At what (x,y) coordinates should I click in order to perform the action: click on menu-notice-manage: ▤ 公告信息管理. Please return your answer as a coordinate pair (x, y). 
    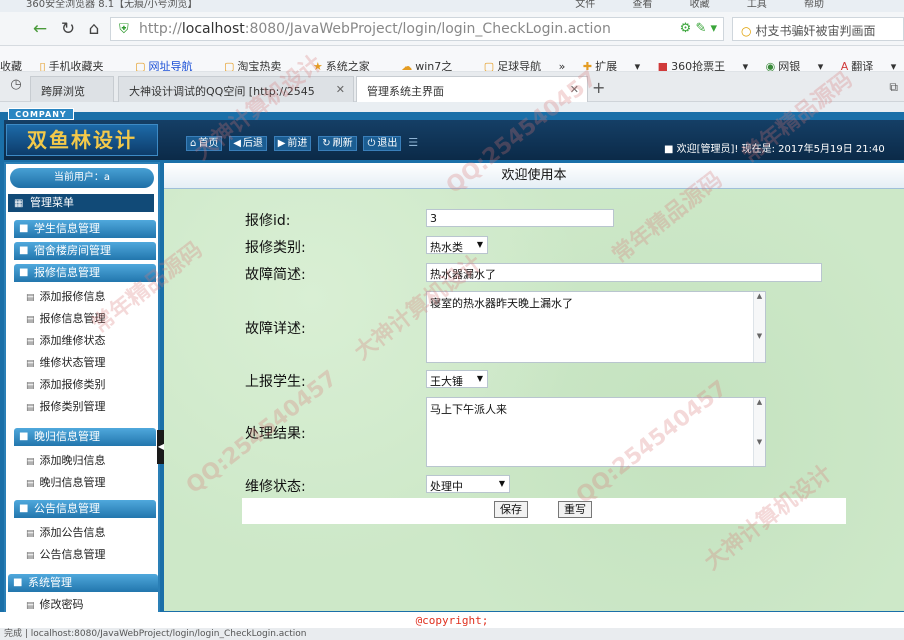
    Looking at the image, I should click on (66, 555).